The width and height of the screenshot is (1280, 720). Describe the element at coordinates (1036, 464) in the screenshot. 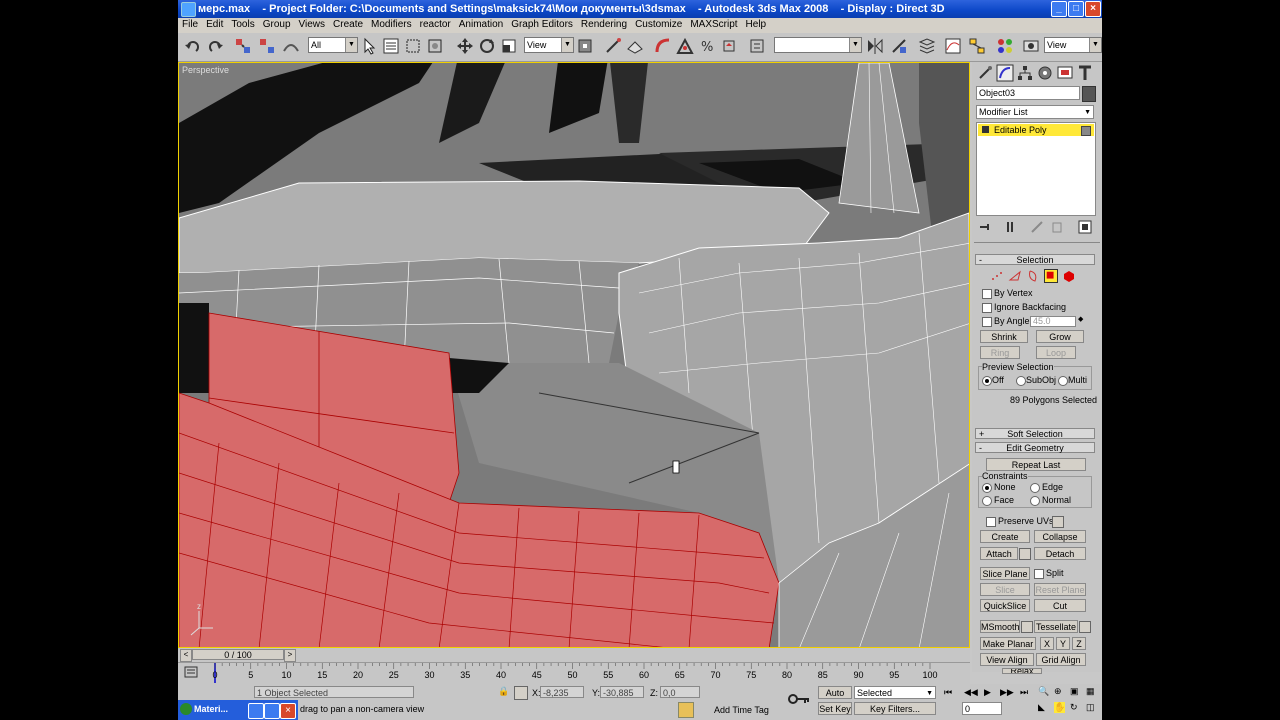

I see `repeat-last-button: Repeat Last` at that location.